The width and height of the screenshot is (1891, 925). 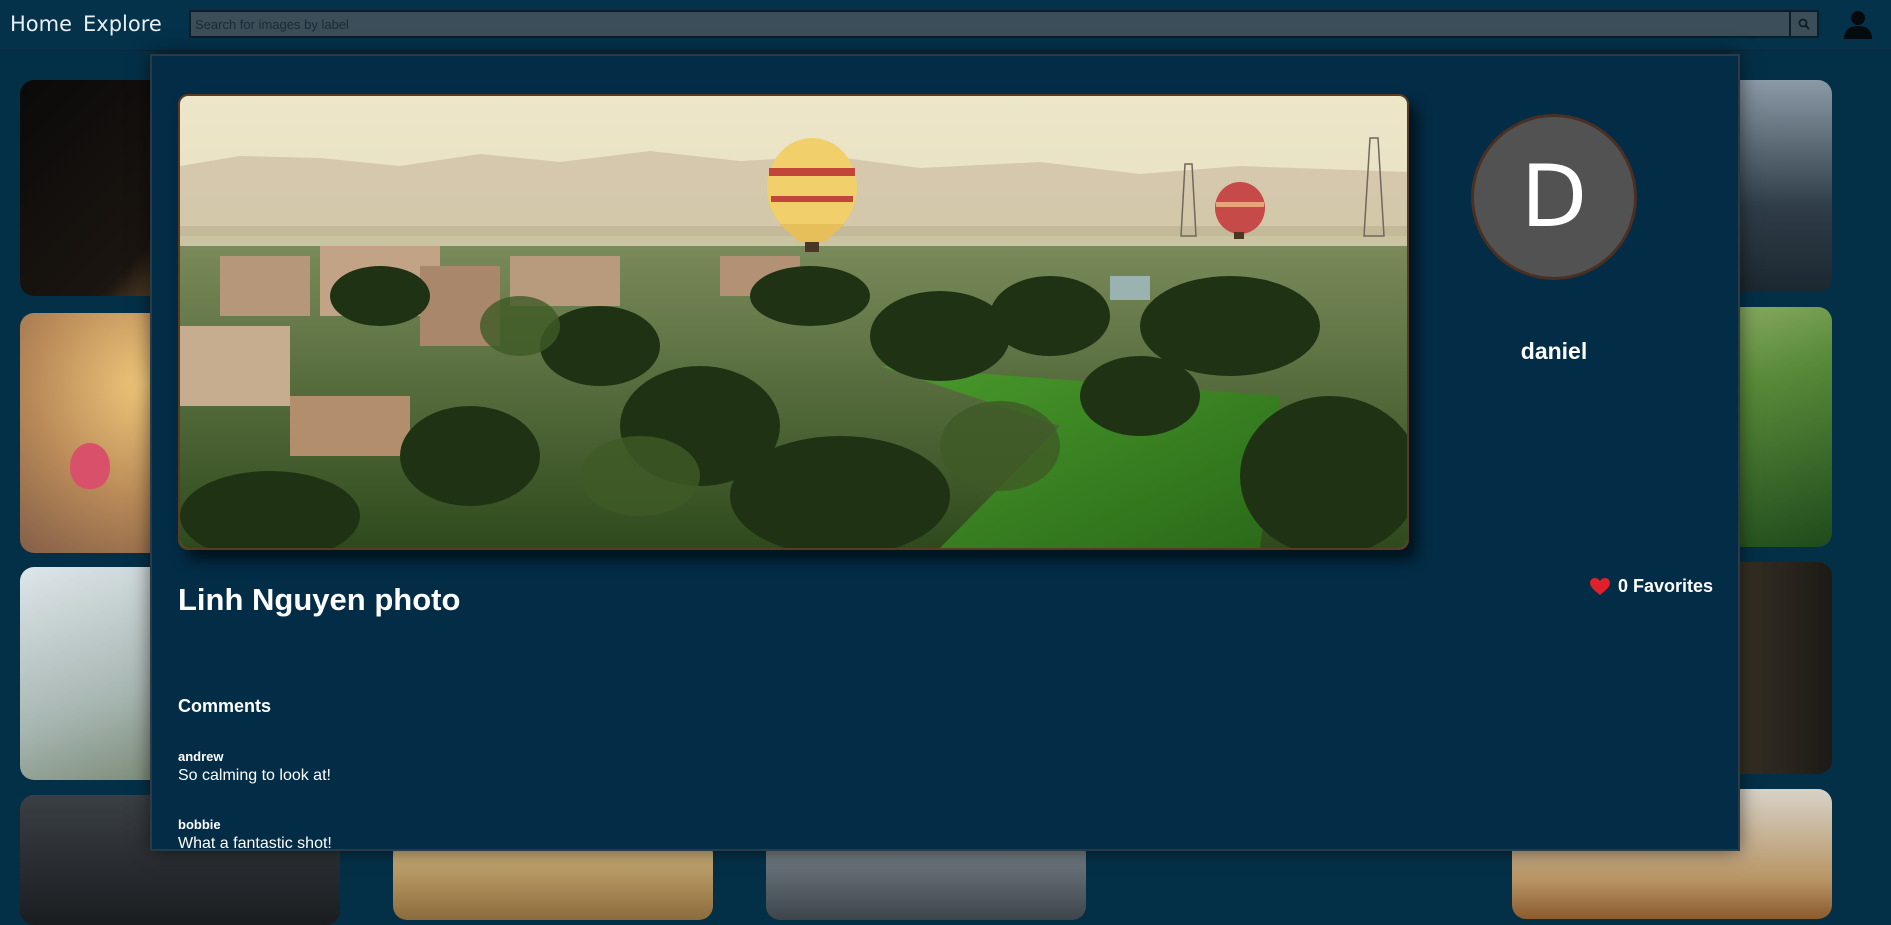 I want to click on owner-username: daniel, so click(x=1554, y=351).